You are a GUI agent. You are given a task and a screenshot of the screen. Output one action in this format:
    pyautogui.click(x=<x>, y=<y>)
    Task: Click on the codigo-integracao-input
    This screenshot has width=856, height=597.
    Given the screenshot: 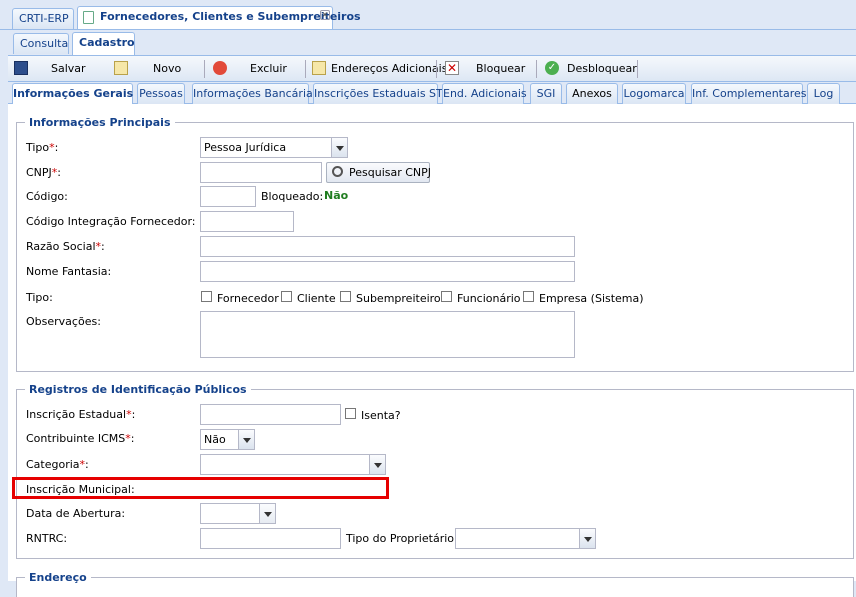 What is the action you would take?
    pyautogui.click(x=247, y=221)
    